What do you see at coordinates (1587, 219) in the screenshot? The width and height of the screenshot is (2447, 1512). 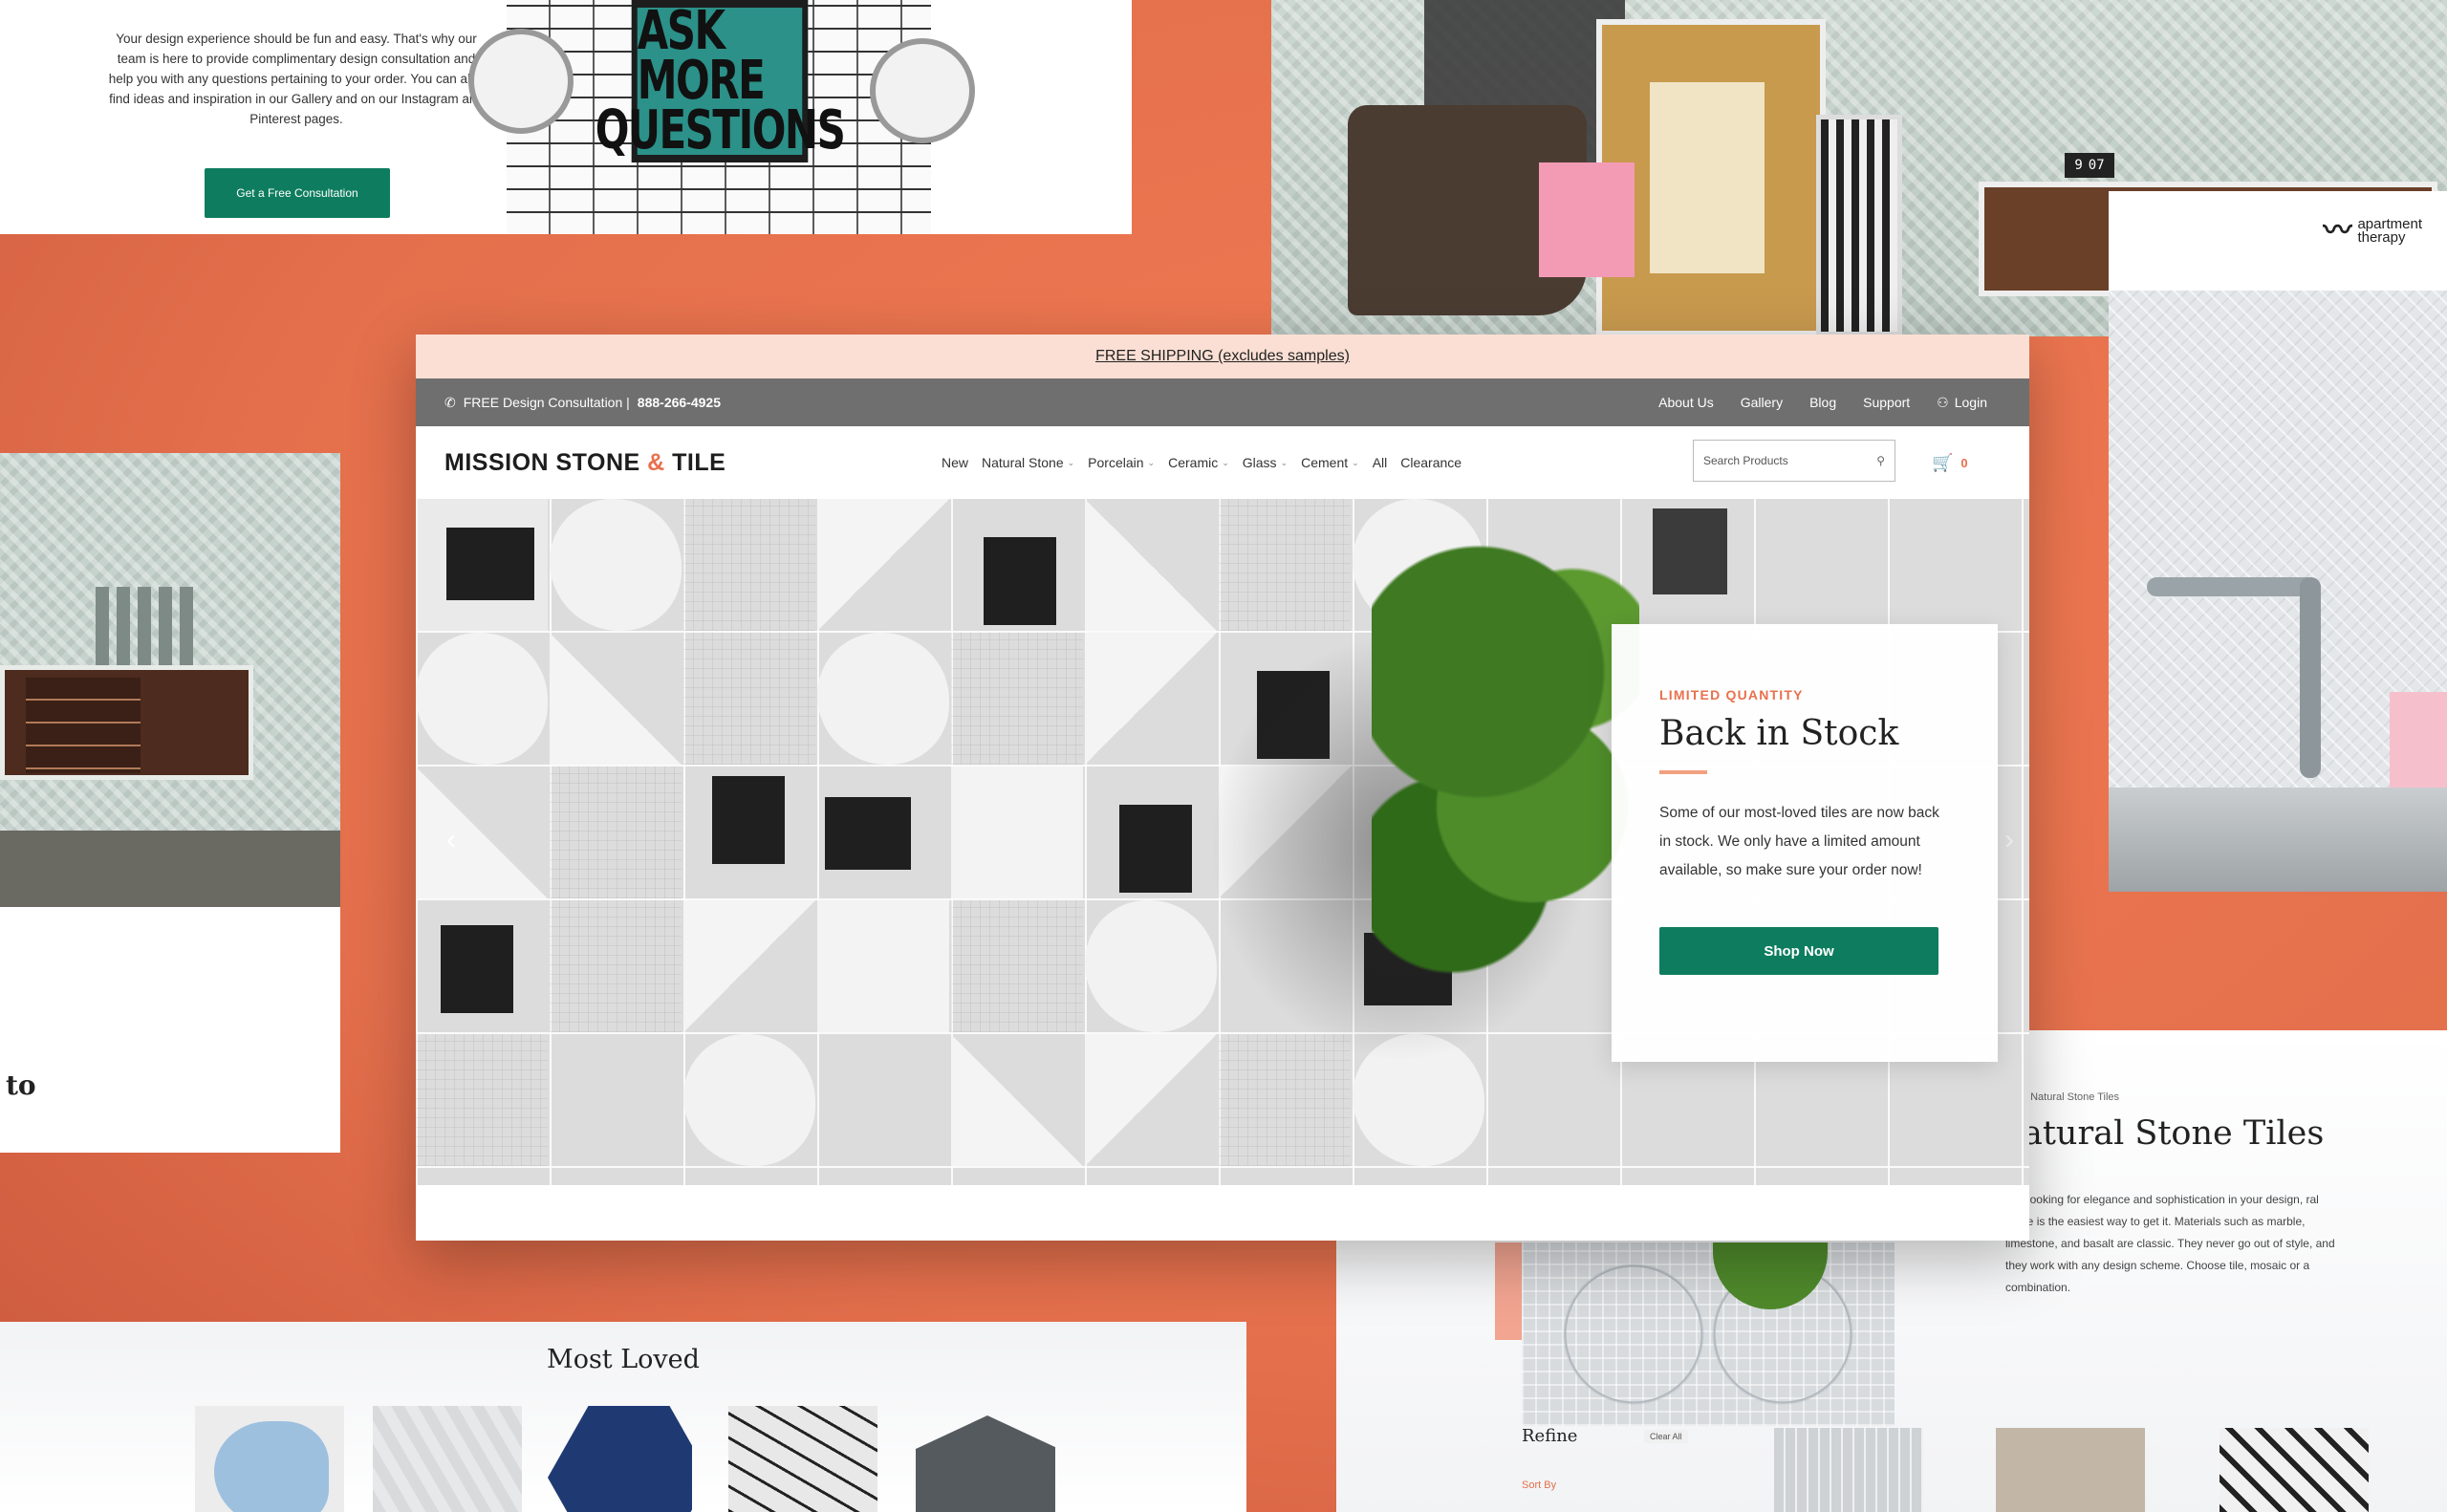 I see `pink-artwork` at bounding box center [1587, 219].